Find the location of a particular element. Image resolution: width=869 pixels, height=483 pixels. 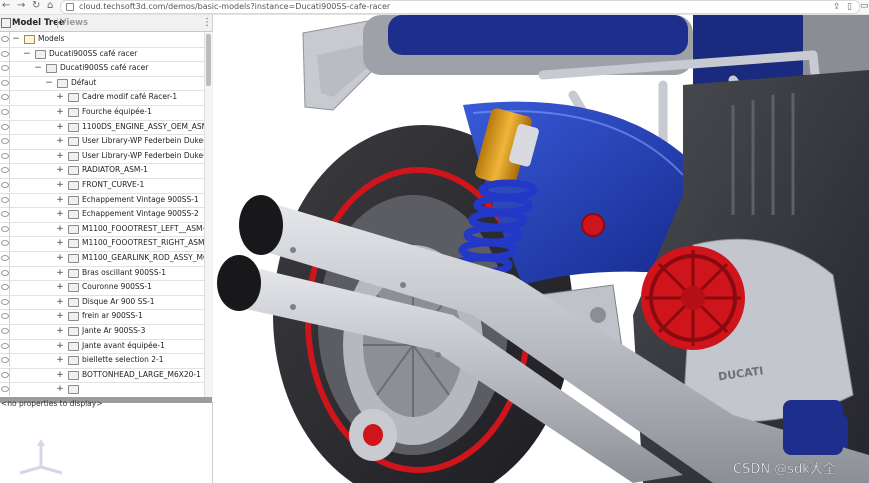

tree-node-label: frein ar 900SS-1 is located at coordinates (112, 316).